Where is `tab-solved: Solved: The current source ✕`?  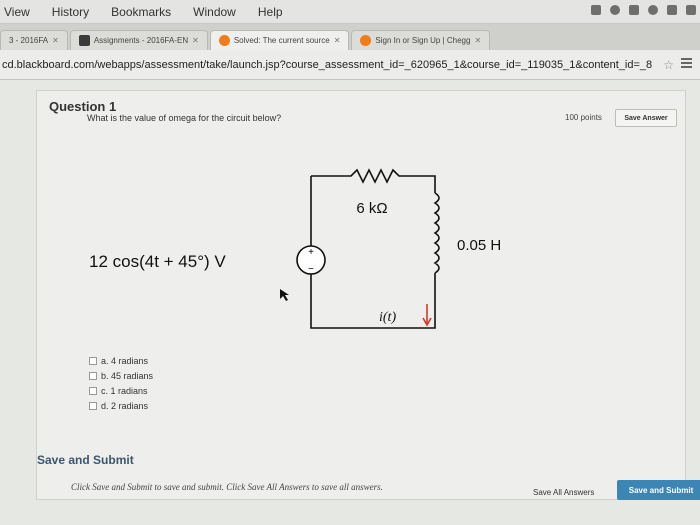
tab-solved: Solved: The current source ✕ is located at coordinates (279, 40).